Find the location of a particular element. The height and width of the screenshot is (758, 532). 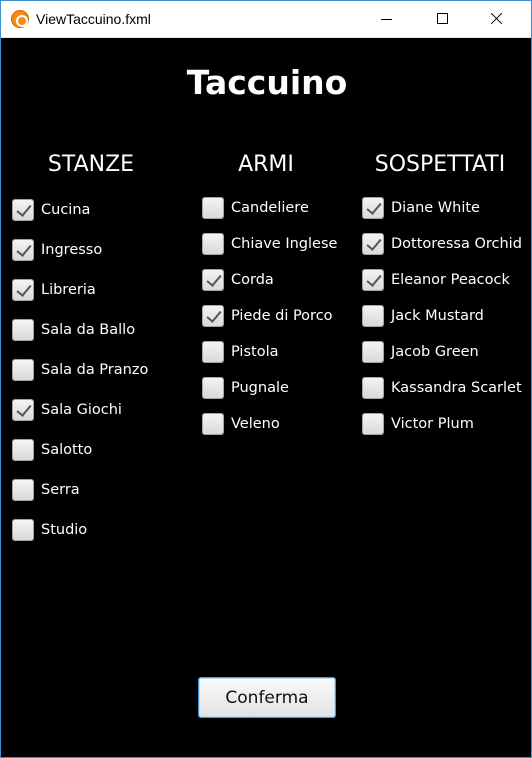

maximize-icon is located at coordinates (442, 18).